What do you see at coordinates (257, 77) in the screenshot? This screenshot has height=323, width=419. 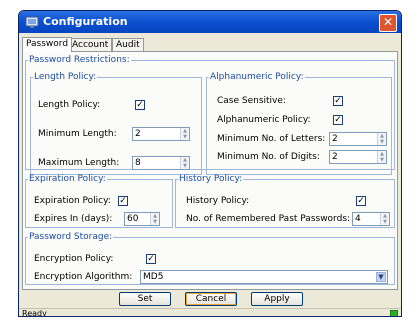 I see `alphanumeric-policy-legend: Alphanumeric Policy:` at bounding box center [257, 77].